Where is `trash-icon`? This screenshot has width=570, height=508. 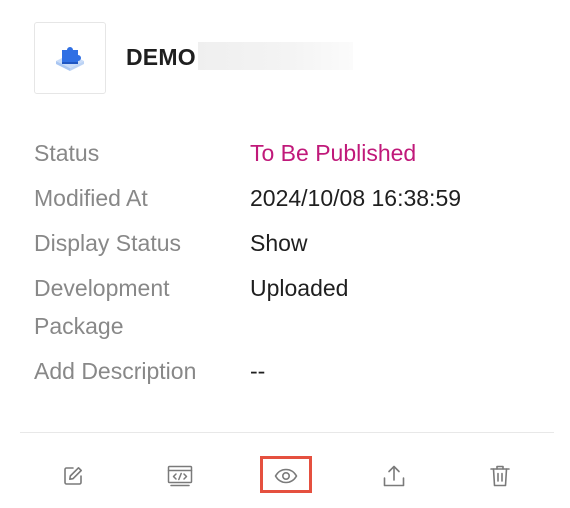
trash-icon is located at coordinates (500, 476).